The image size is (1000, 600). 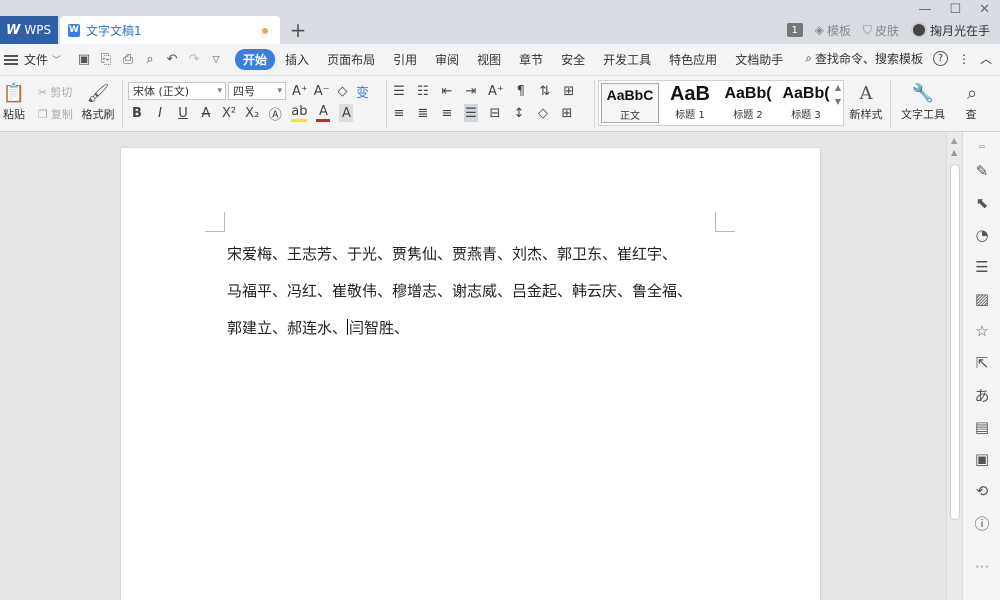 What do you see at coordinates (954, 152) in the screenshot?
I see `scroll-up-page-icon: ▲` at bounding box center [954, 152].